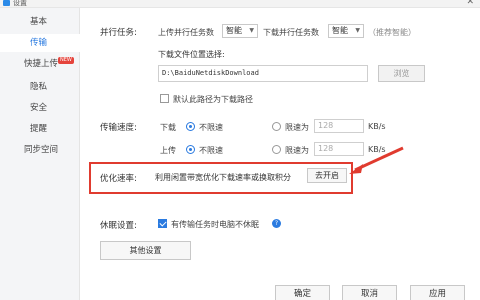 The image size is (480, 300). I want to click on upload-unlimited-radio, so click(190, 149).